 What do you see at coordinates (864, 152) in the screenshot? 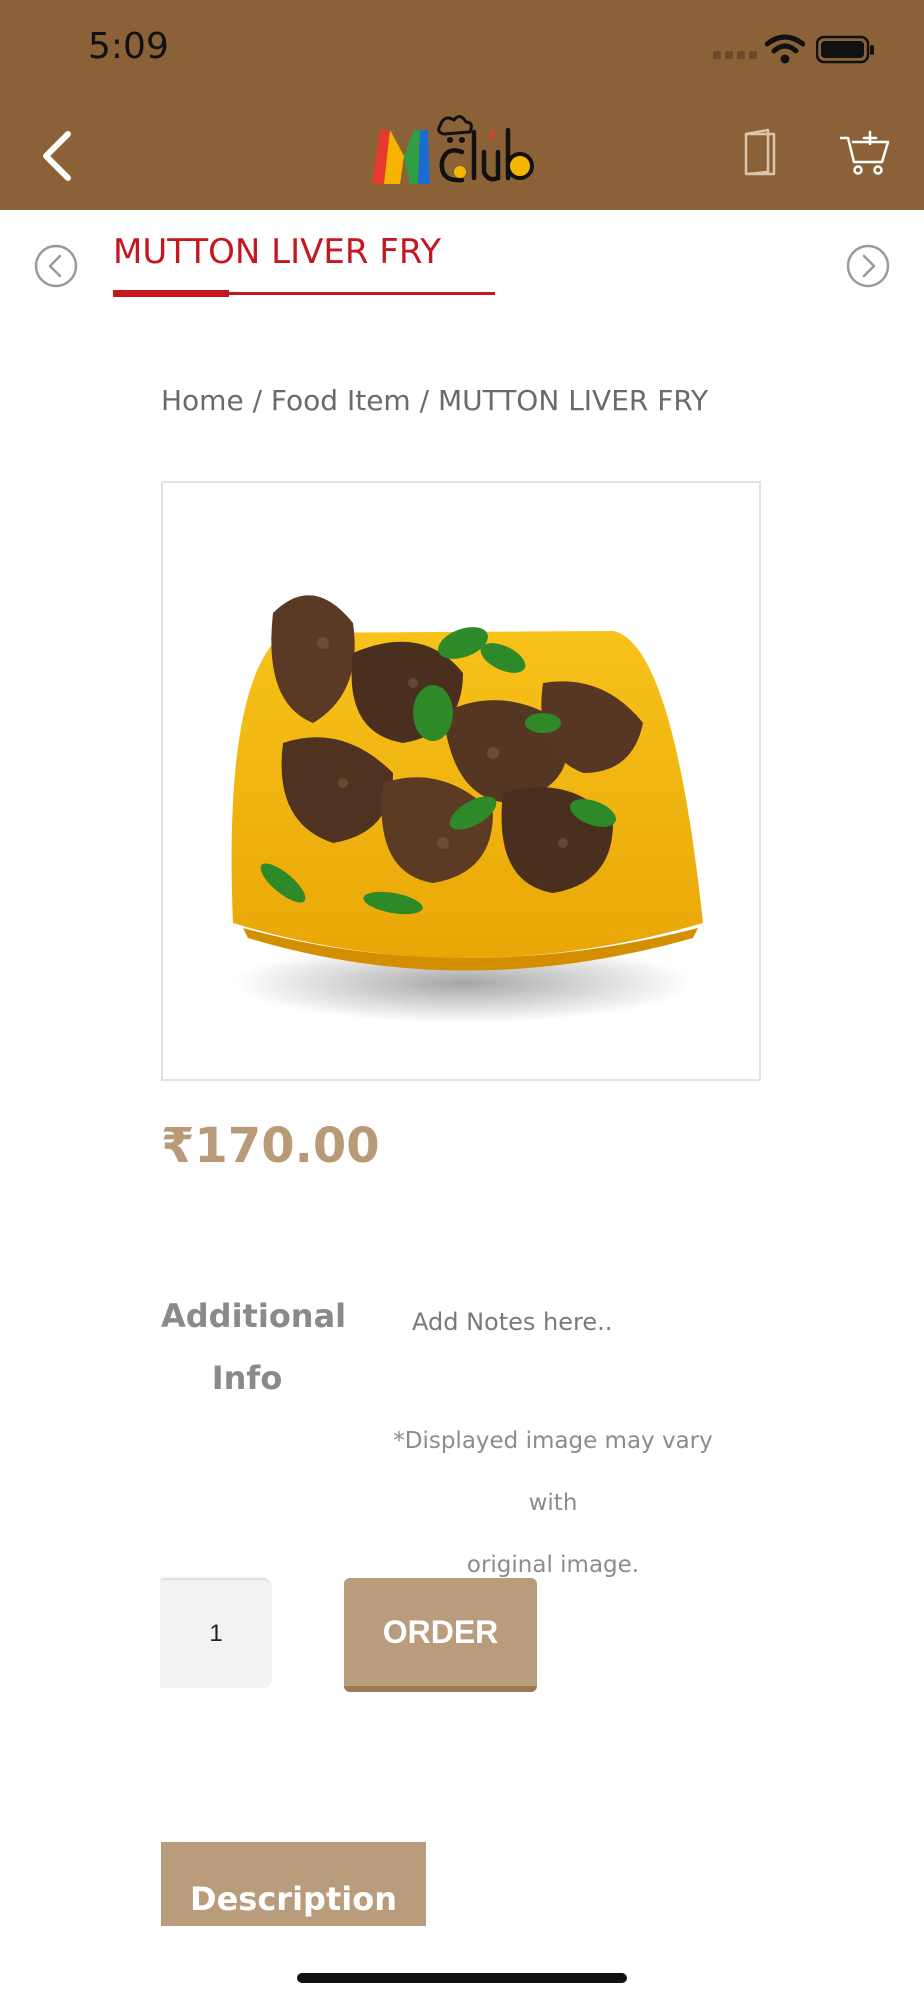
I see `cart-add-icon` at bounding box center [864, 152].